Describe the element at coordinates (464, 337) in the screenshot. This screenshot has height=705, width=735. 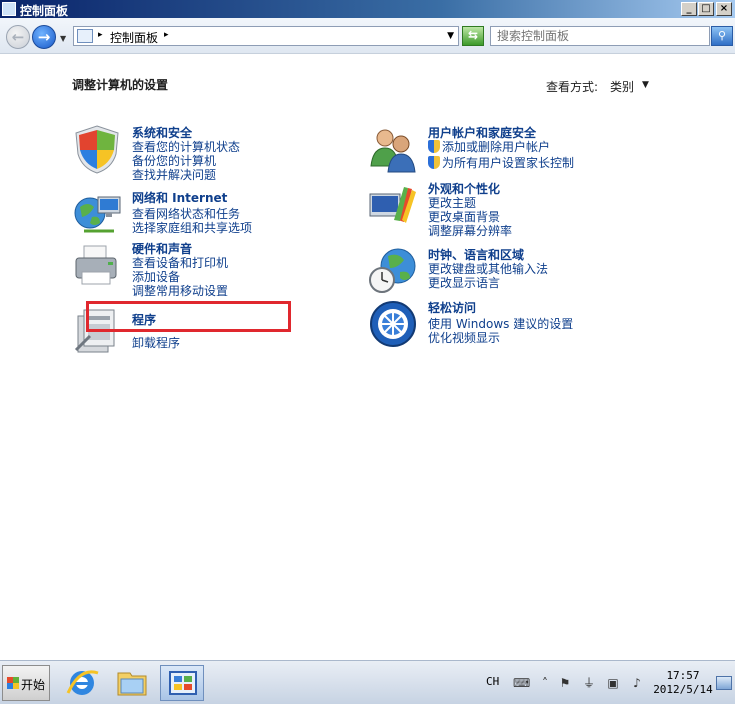
I see `link-optimize-video: 优化视频显示` at that location.